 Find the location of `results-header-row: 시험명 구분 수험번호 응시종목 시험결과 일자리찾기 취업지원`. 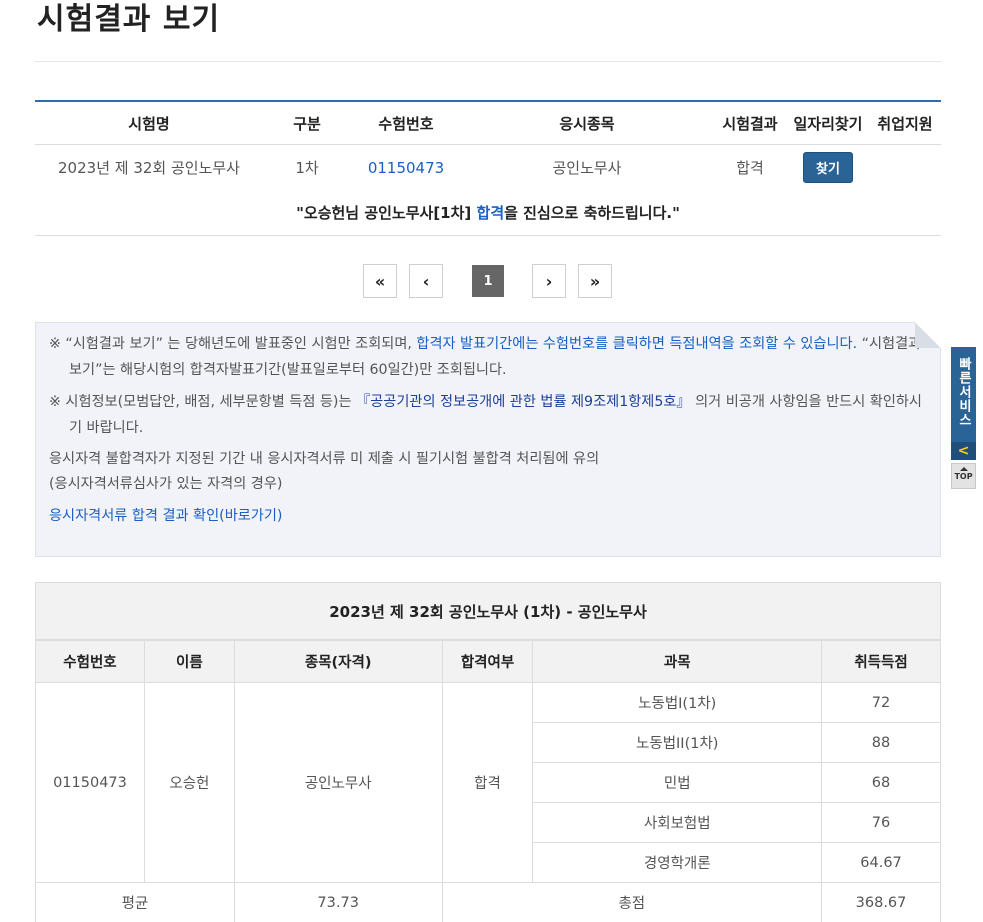

results-header-row: 시험명 구분 수험번호 응시종목 시험결과 일자리찾기 취업지원 is located at coordinates (488, 123).